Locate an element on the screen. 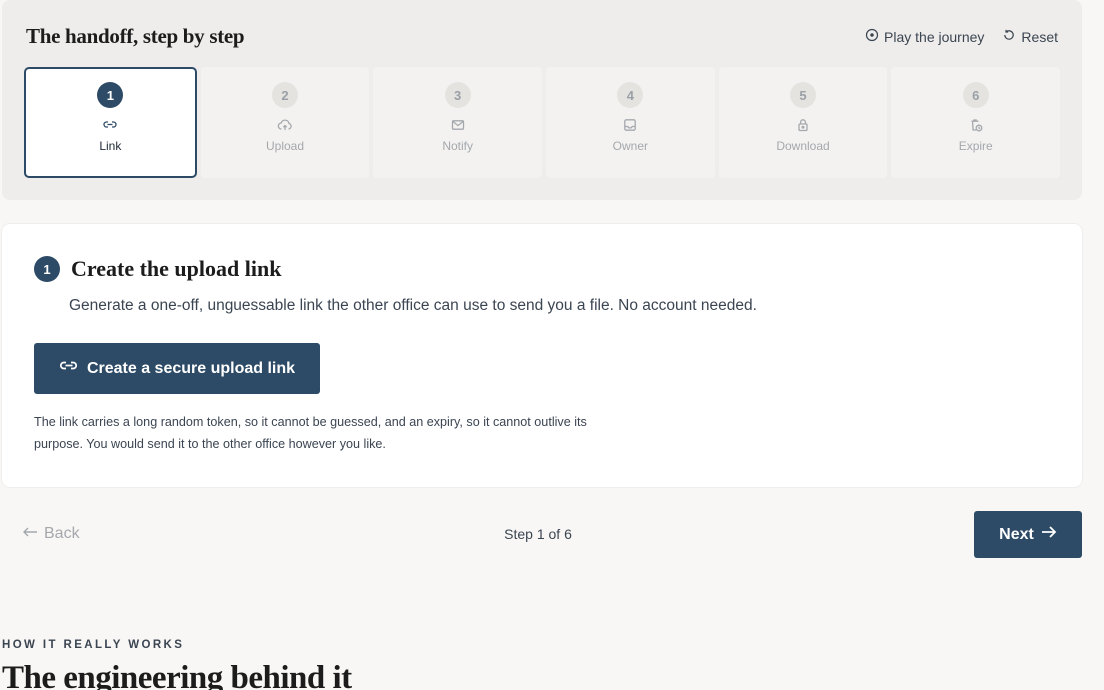 This screenshot has height=690, width=1104. section-title: The engineering behind it is located at coordinates (177, 675).